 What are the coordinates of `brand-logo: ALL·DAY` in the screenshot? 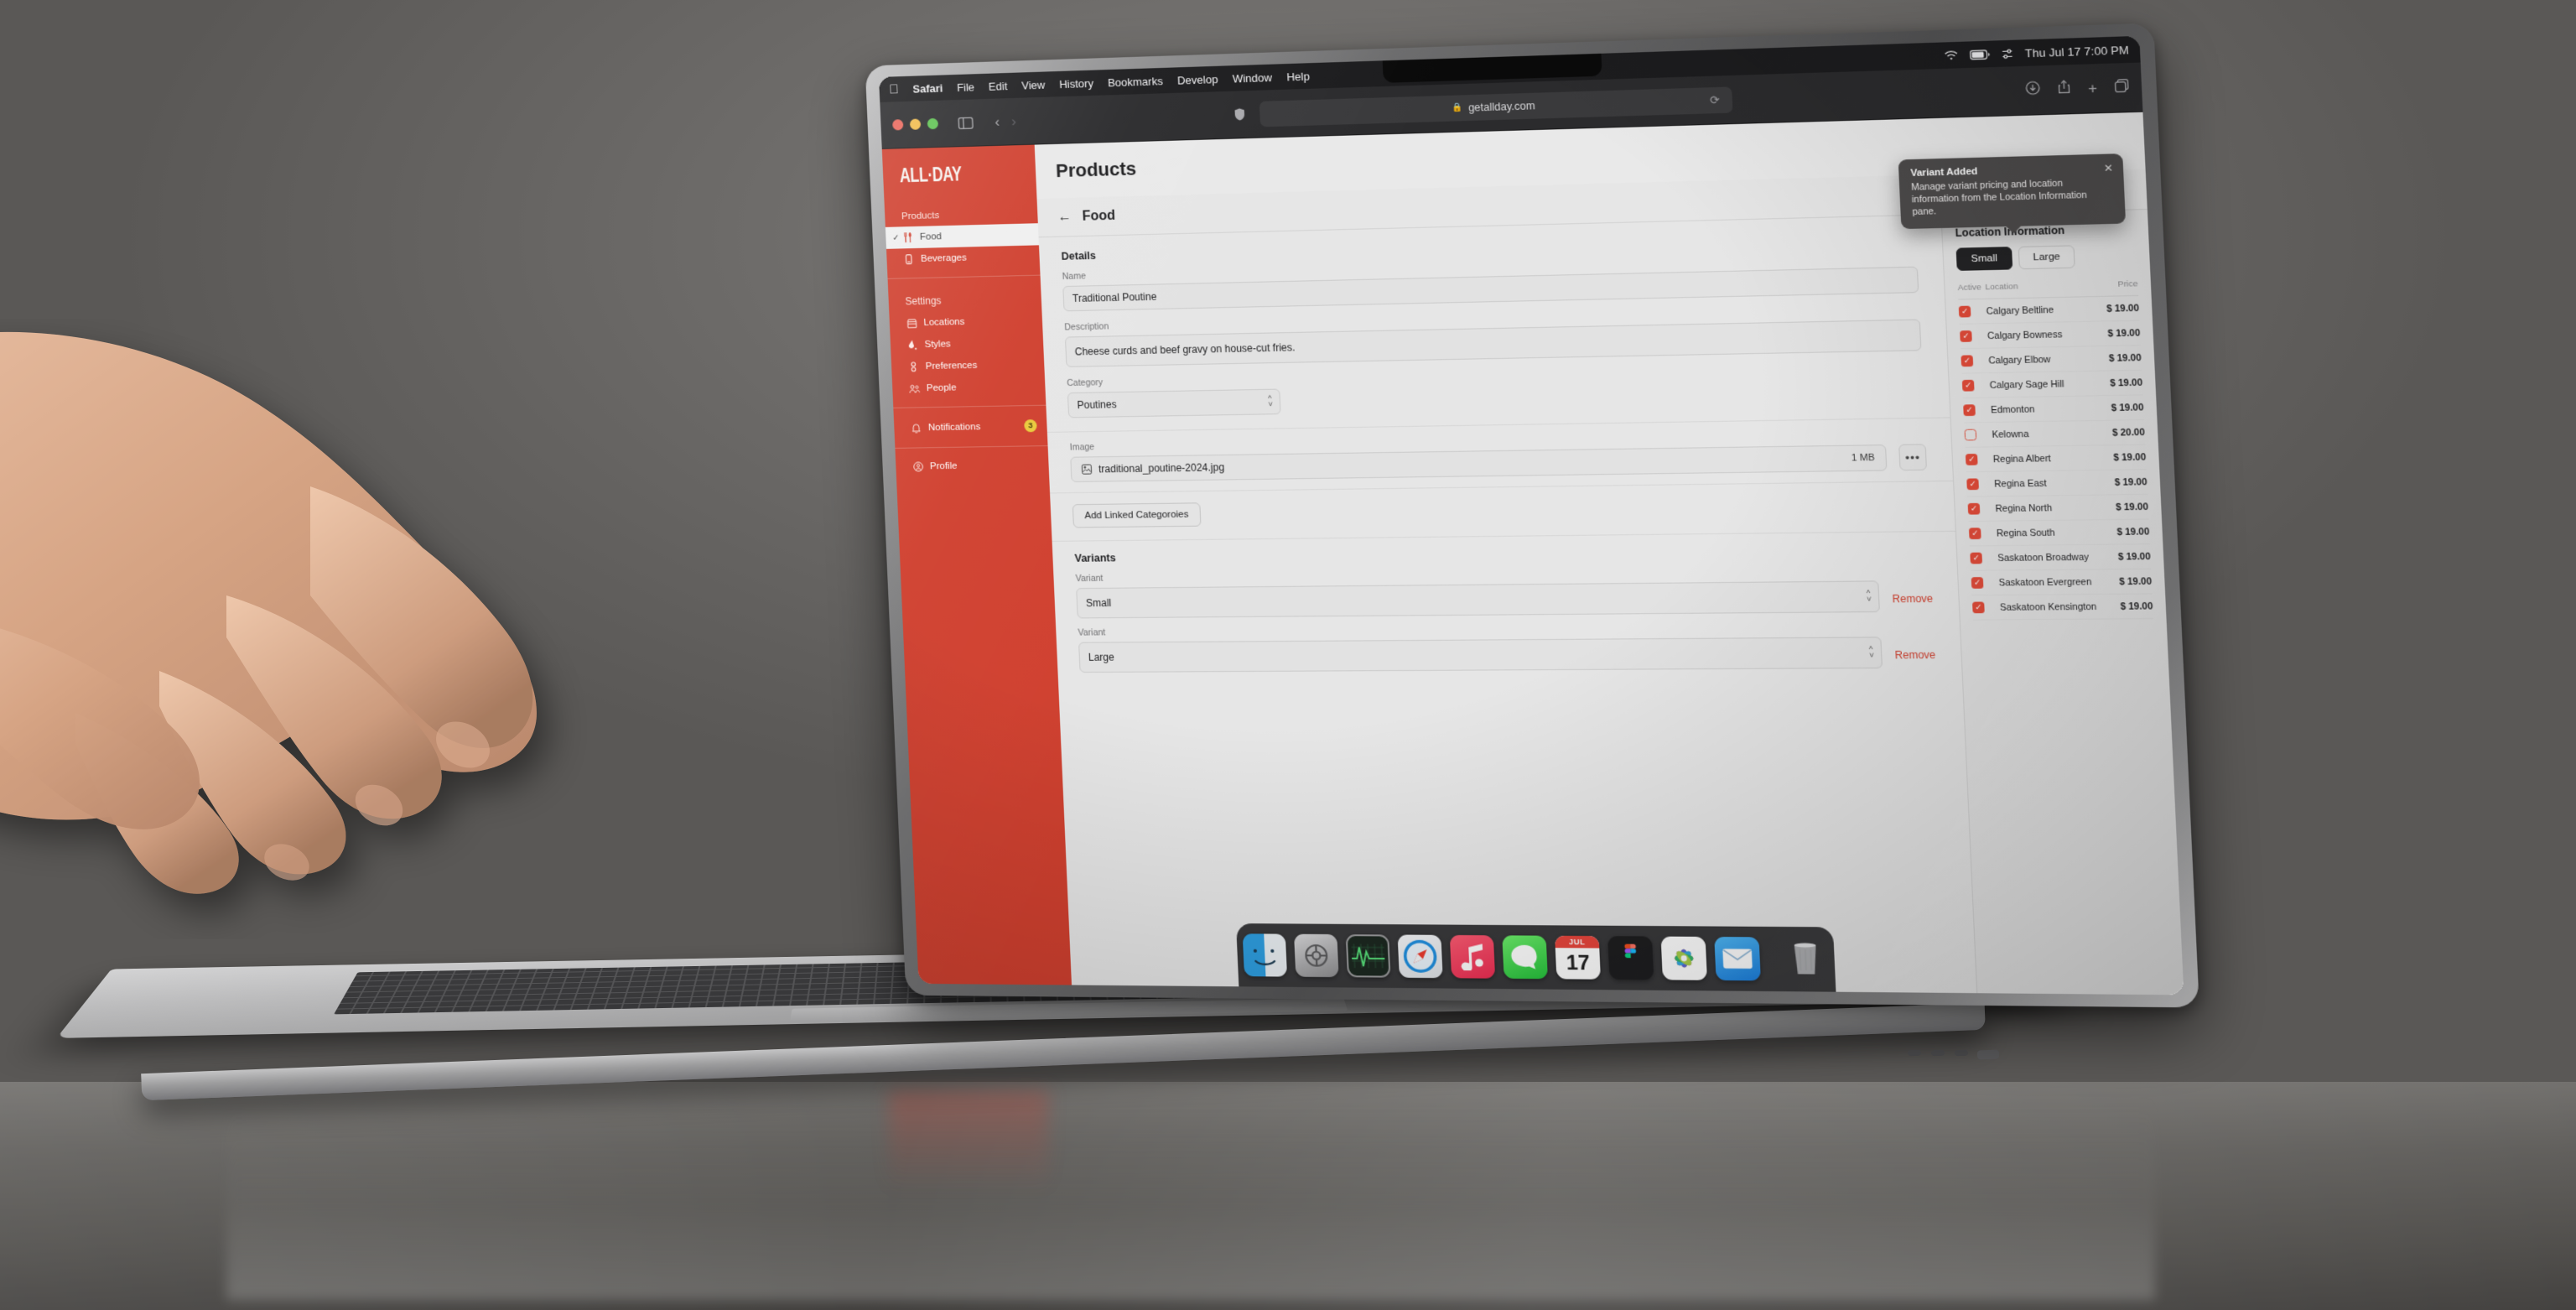 It's located at (959, 174).